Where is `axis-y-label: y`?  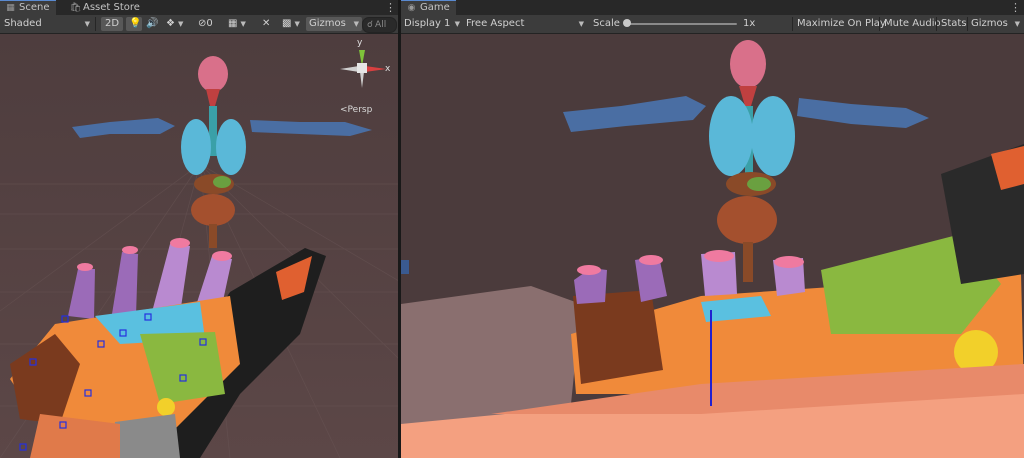
axis-y-label: y is located at coordinates (360, 43).